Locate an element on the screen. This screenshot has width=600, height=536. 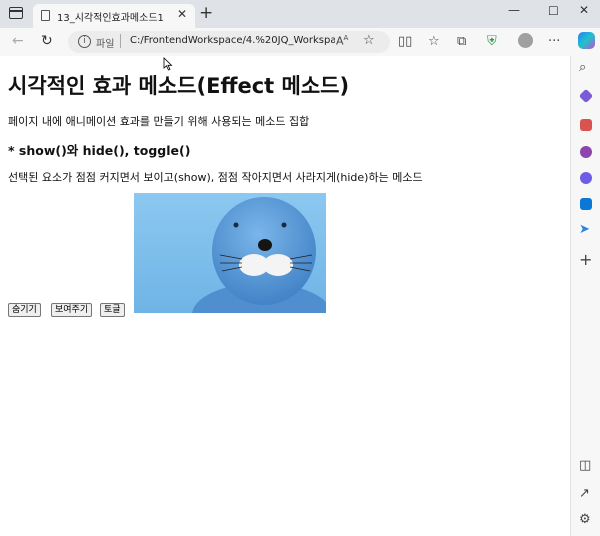
maximize-button: ☐ is located at coordinates (553, 11).